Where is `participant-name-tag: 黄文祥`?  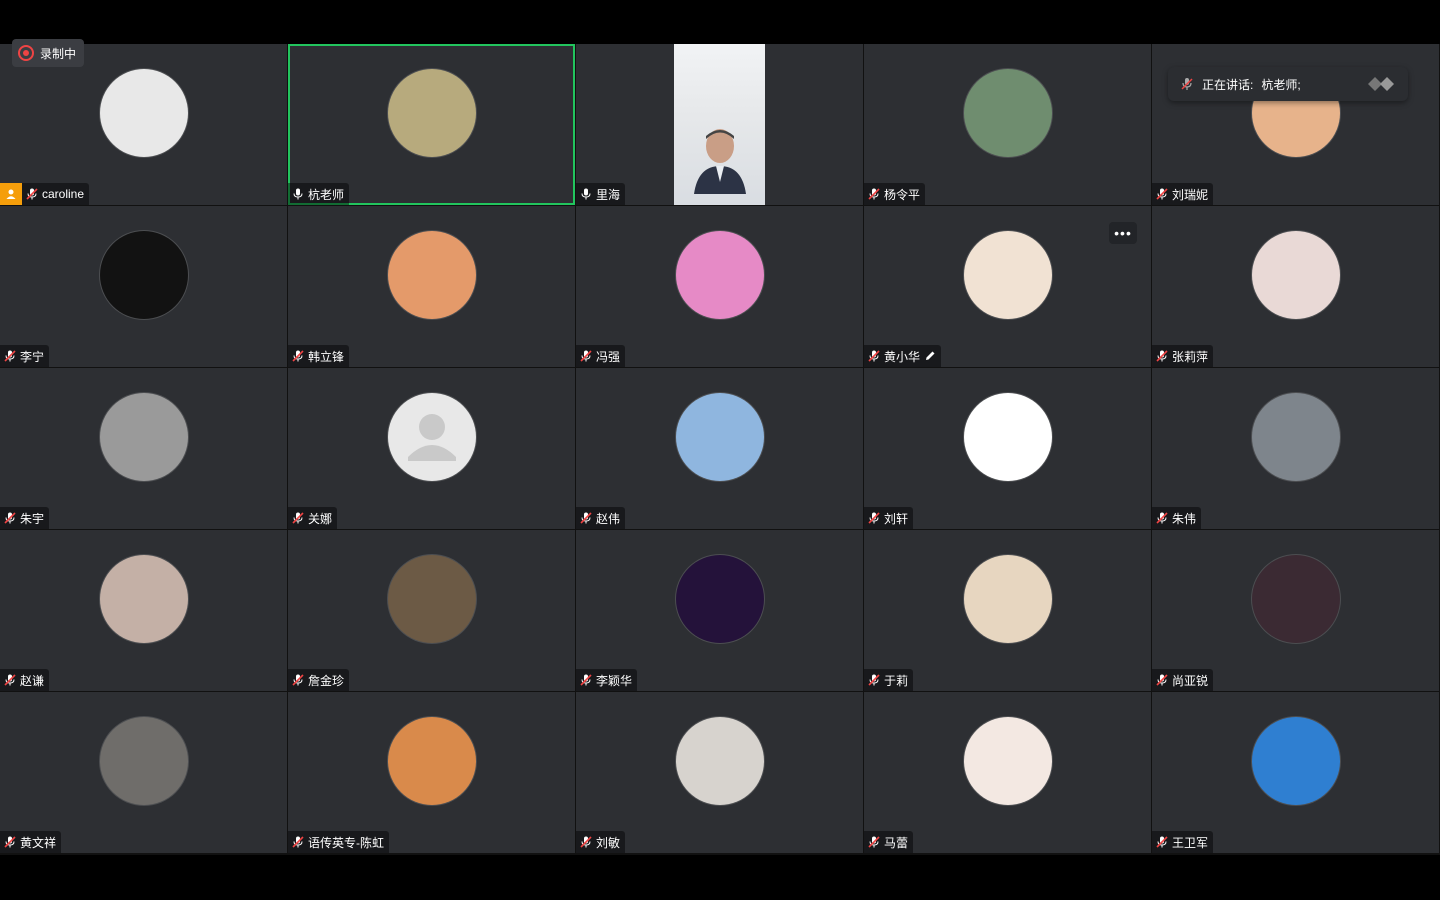 participant-name-tag: 黄文祥 is located at coordinates (31, 842).